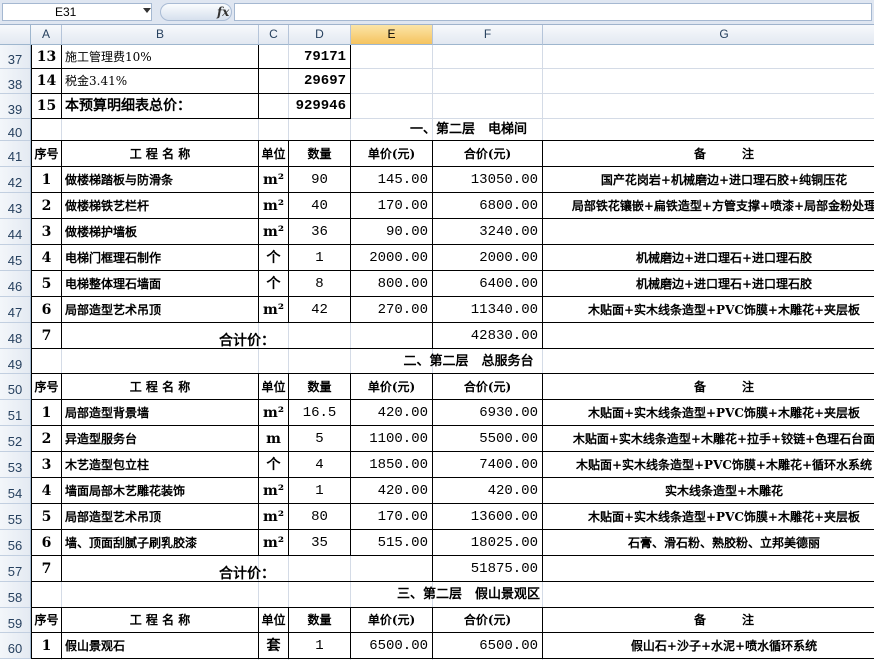 The image size is (874, 660). What do you see at coordinates (160, 57) in the screenshot?
I see `item-name-cell: 施工管理费10%` at bounding box center [160, 57].